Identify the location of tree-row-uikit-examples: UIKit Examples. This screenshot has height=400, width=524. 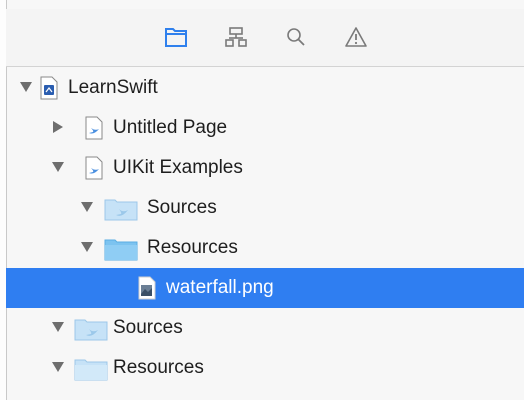
(265, 168).